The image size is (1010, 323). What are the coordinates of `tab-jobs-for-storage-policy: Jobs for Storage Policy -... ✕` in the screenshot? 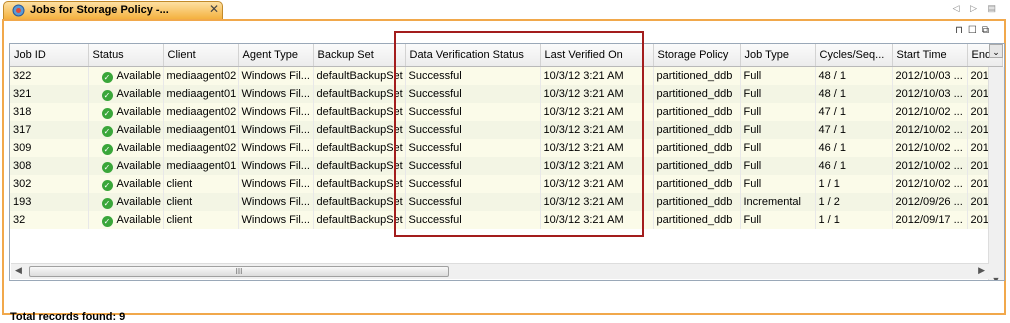 It's located at (113, 10).